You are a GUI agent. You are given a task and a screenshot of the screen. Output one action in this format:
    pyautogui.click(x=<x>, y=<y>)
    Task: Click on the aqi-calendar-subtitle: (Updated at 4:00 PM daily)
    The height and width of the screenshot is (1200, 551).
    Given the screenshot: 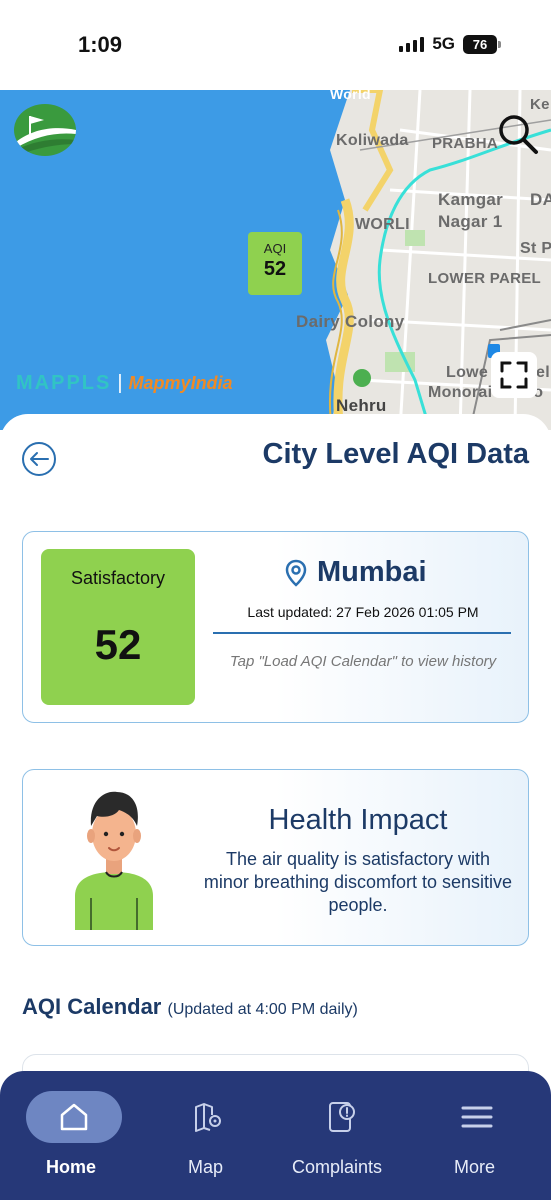 What is the action you would take?
    pyautogui.click(x=262, y=1009)
    